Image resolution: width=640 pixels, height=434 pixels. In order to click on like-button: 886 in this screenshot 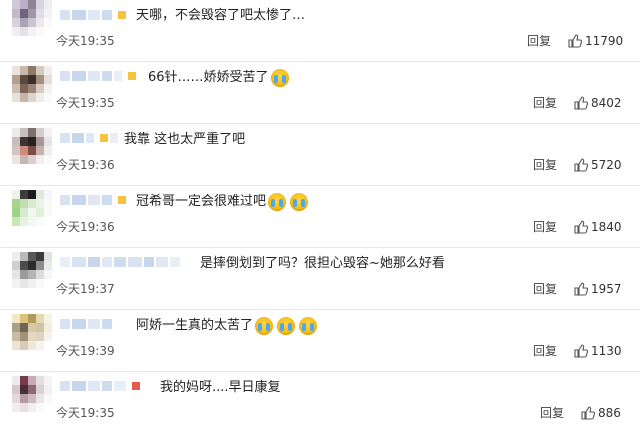, I will do `click(601, 413)`.